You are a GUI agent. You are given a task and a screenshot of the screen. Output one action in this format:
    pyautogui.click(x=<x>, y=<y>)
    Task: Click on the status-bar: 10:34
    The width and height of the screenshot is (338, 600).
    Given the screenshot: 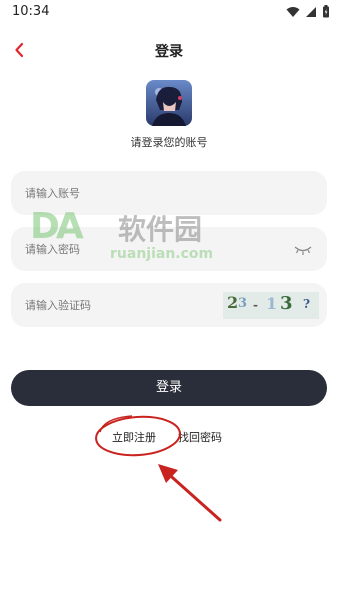 What is the action you would take?
    pyautogui.click(x=169, y=12)
    